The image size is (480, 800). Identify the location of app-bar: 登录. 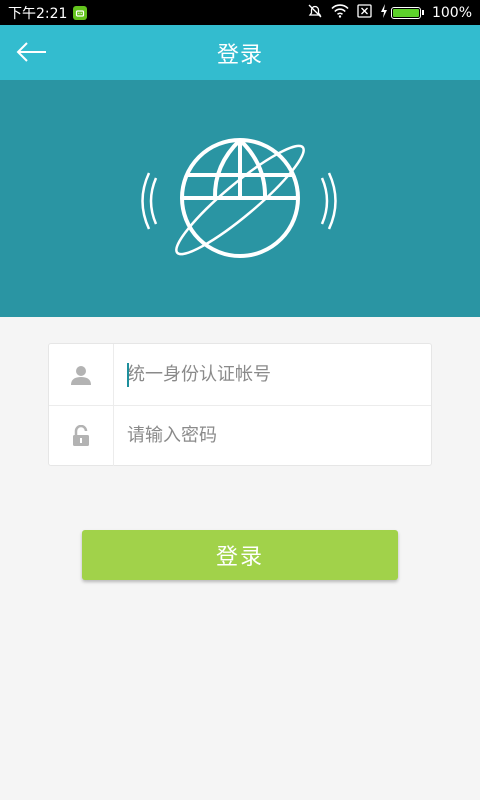
(240, 52).